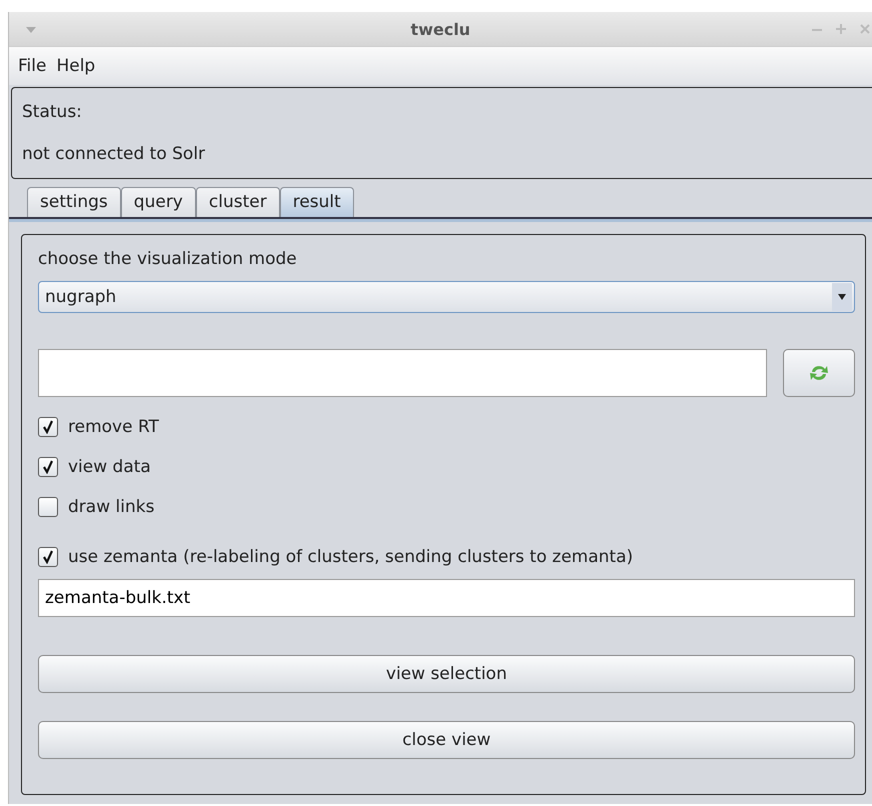 This screenshot has height=806, width=872. Describe the element at coordinates (114, 154) in the screenshot. I see `status-message: not connected to Solr` at that location.